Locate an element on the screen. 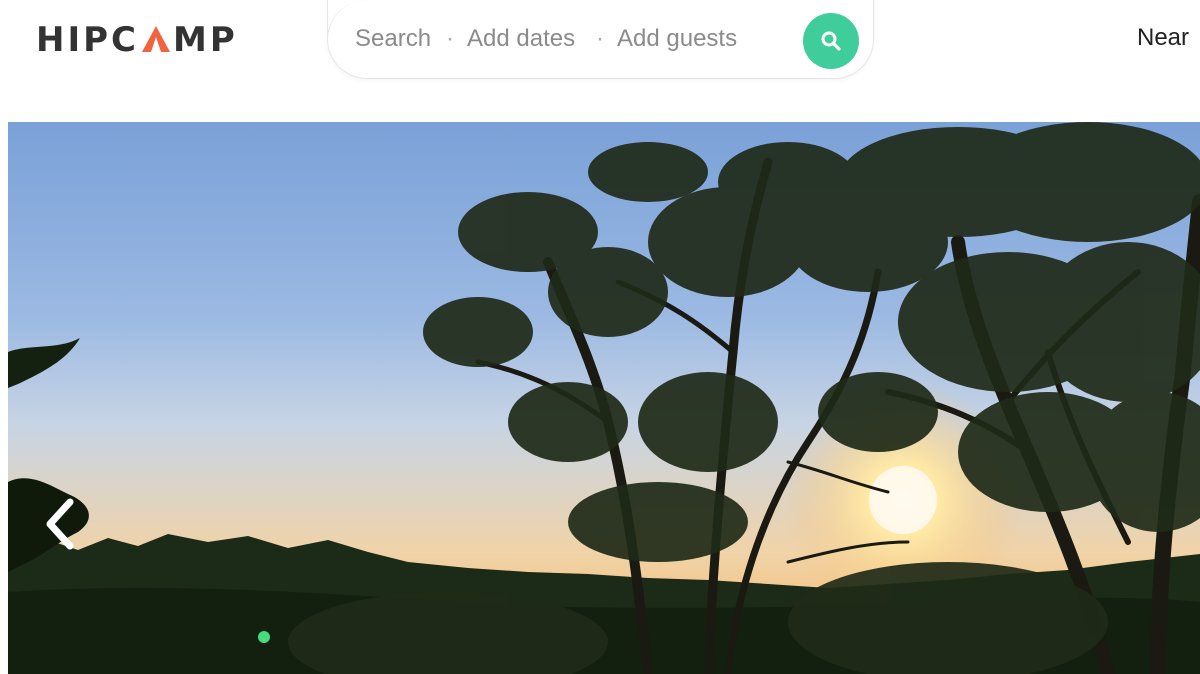  hipcamp-logo: HIPC MP is located at coordinates (137, 40).